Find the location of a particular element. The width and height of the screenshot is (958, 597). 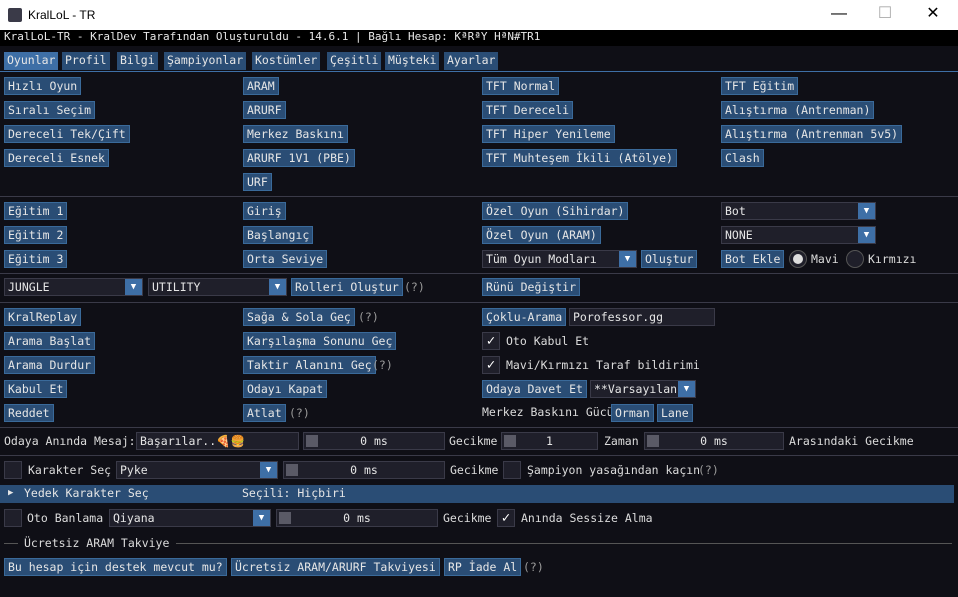

tft-ranked-button: TFT Dereceli is located at coordinates (528, 110).